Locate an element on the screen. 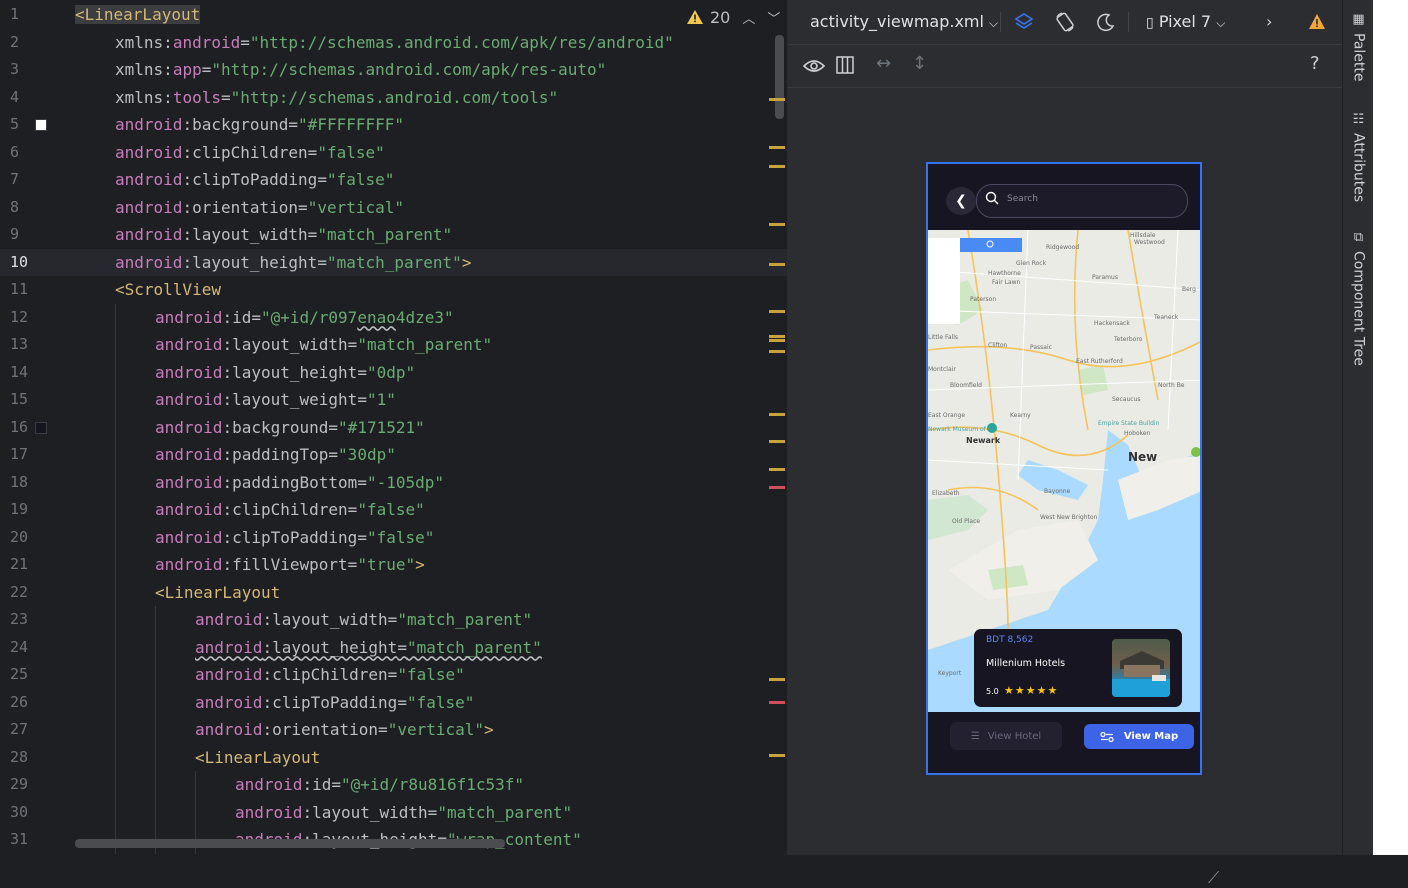 The width and height of the screenshot is (1408, 888). chevron-up-icon: ︿ is located at coordinates (748, 17).